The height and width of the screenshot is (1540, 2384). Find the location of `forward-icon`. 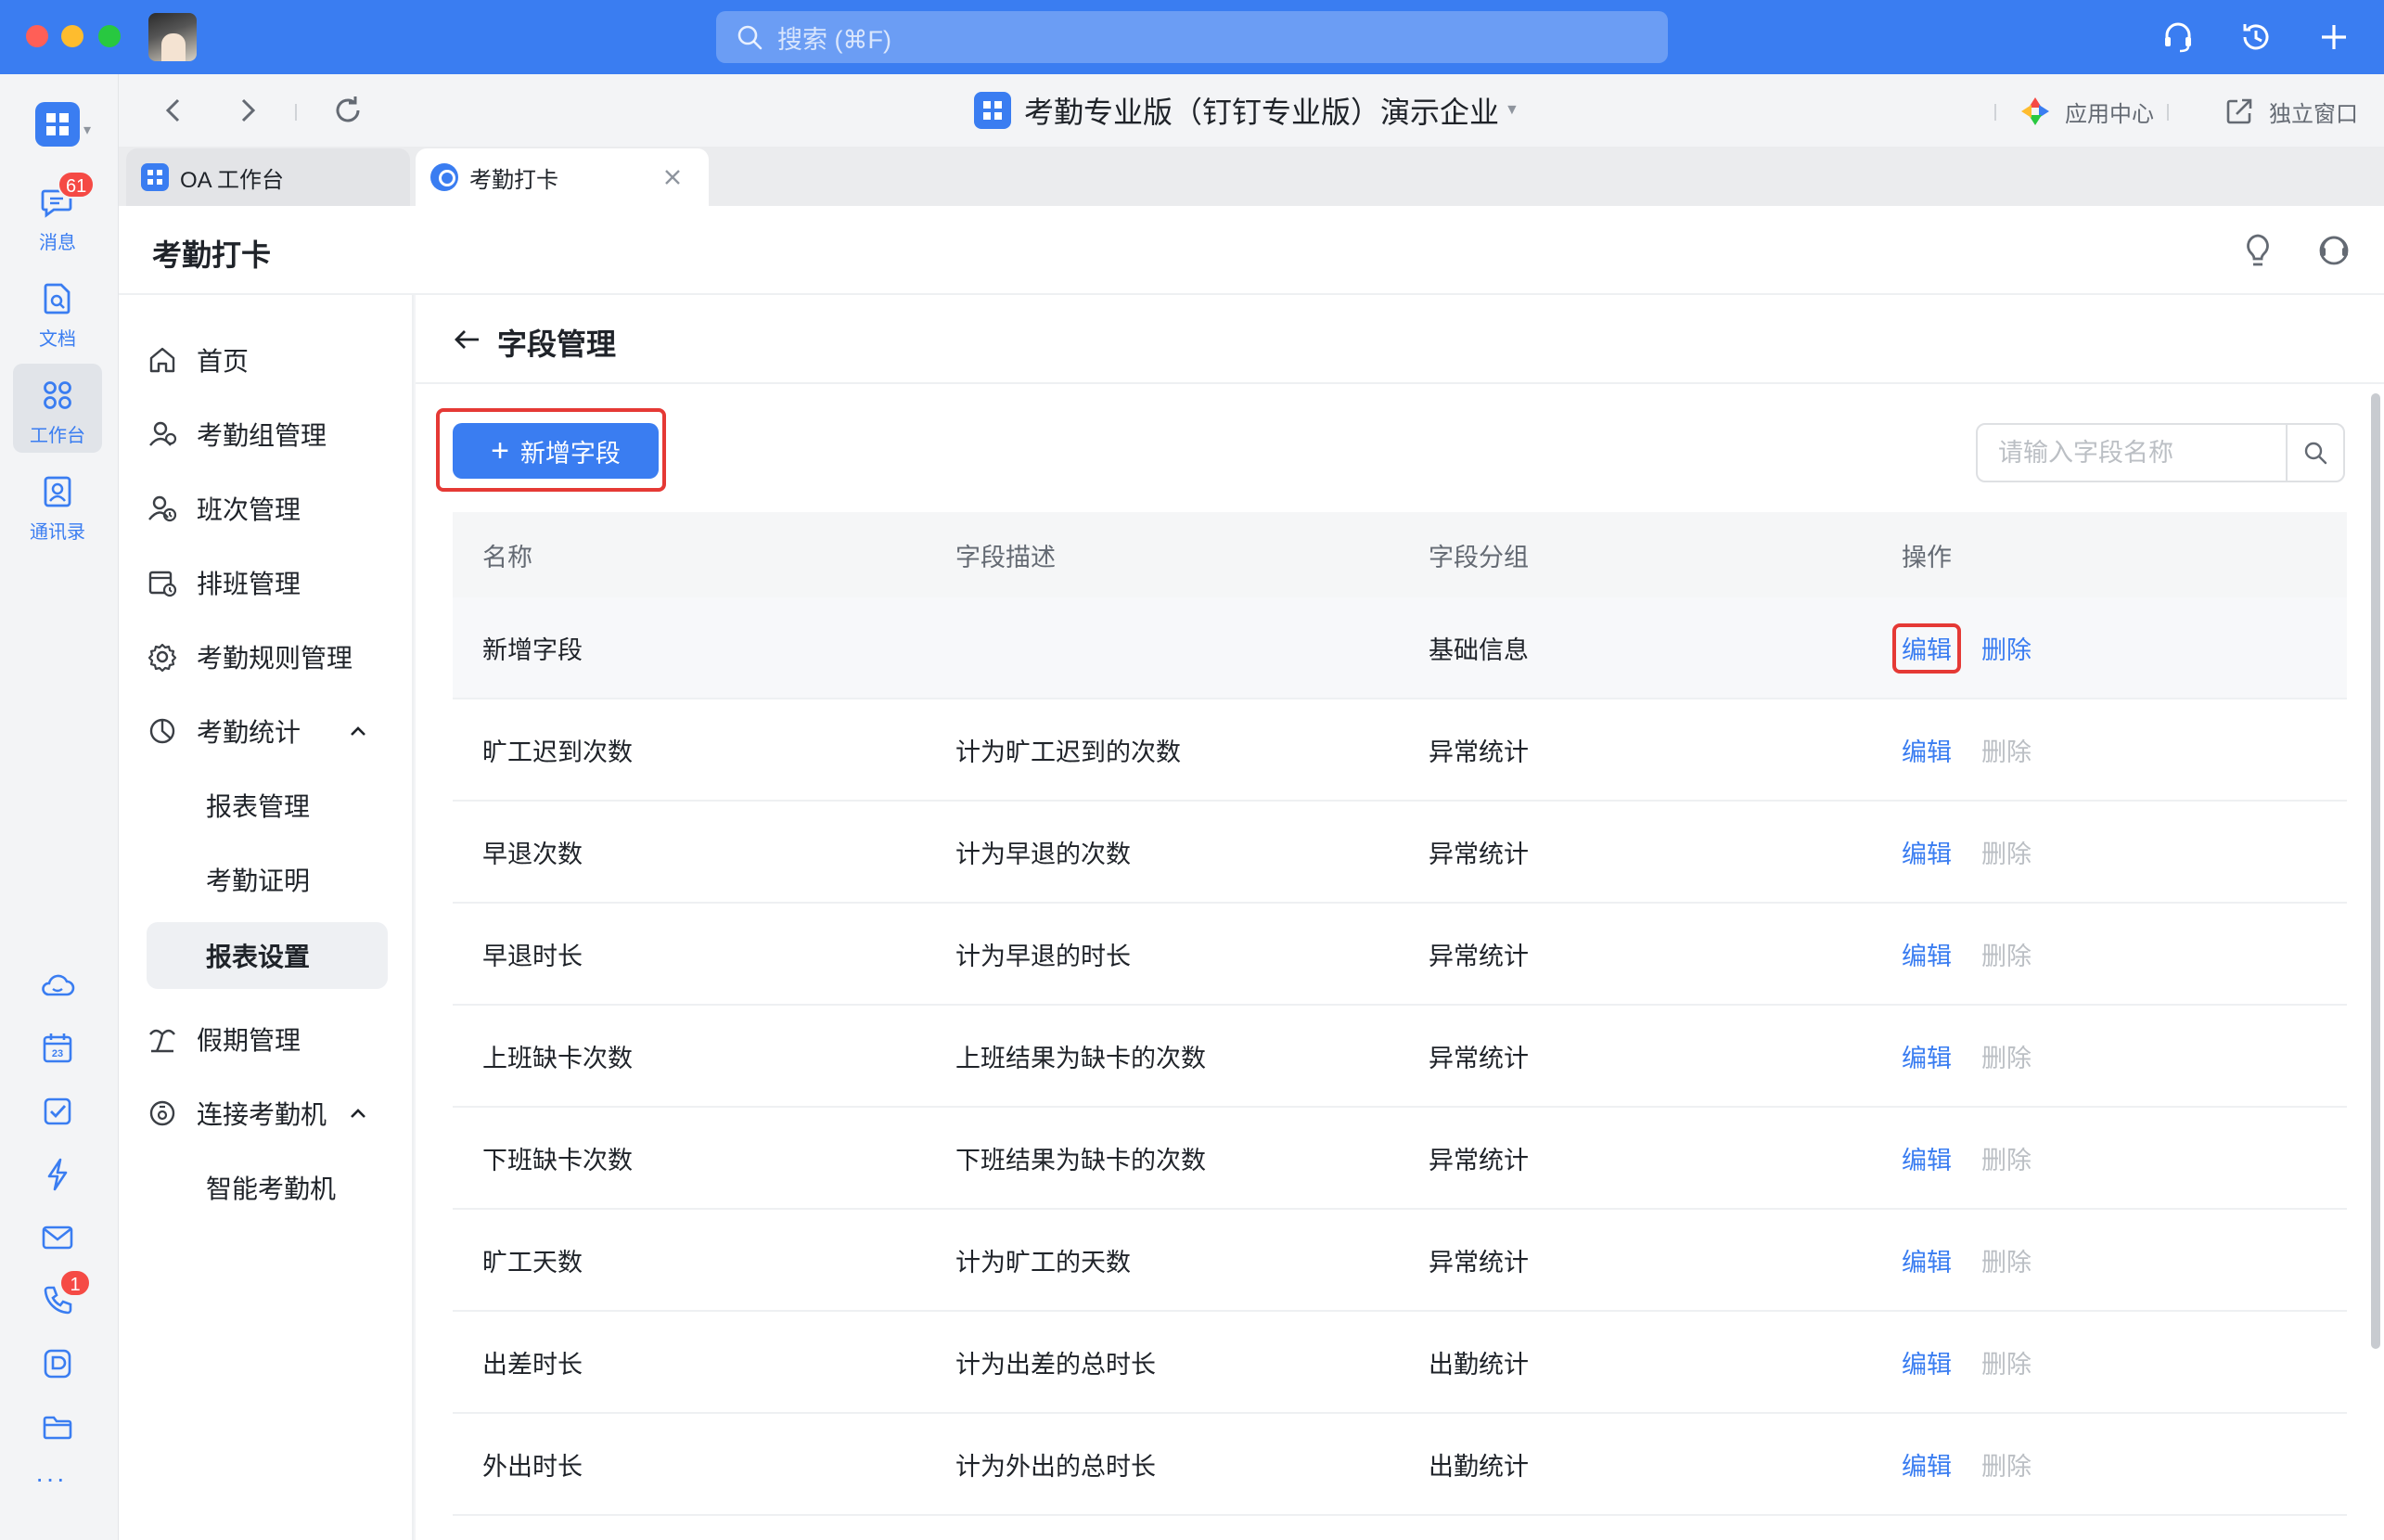

forward-icon is located at coordinates (247, 110).